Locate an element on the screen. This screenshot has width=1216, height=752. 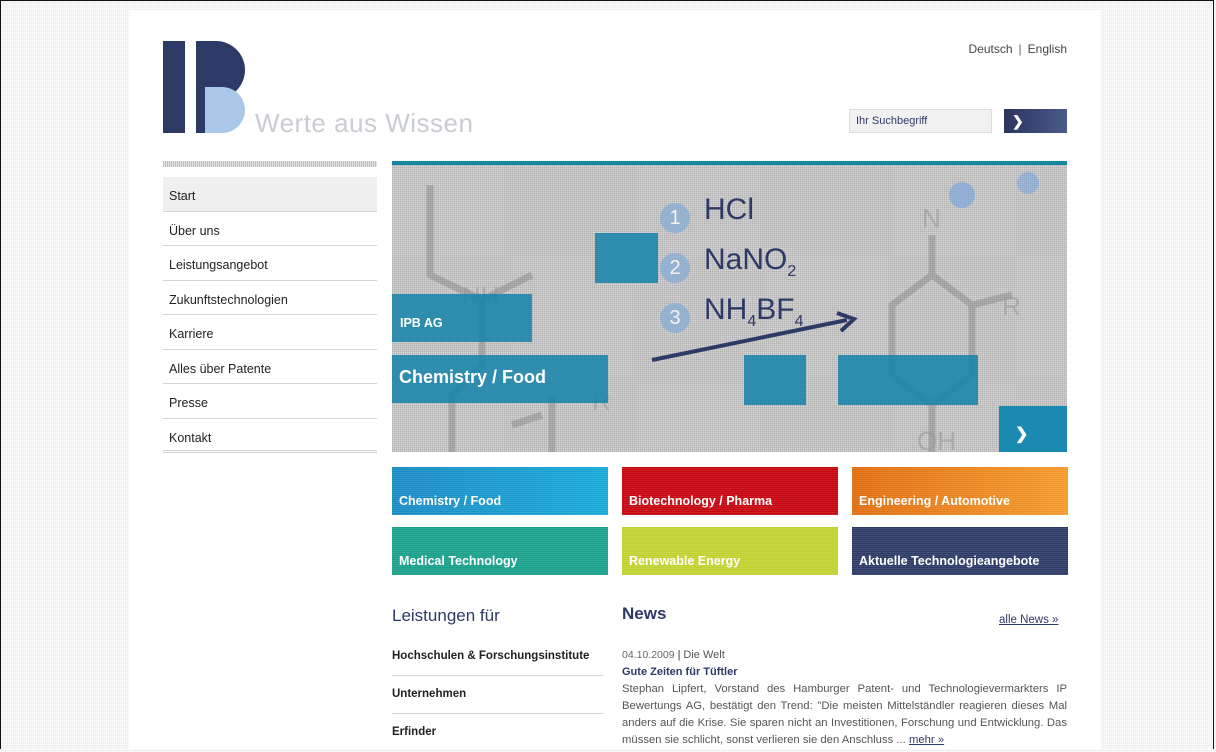
formula-nano: NaNO2 is located at coordinates (750, 262).